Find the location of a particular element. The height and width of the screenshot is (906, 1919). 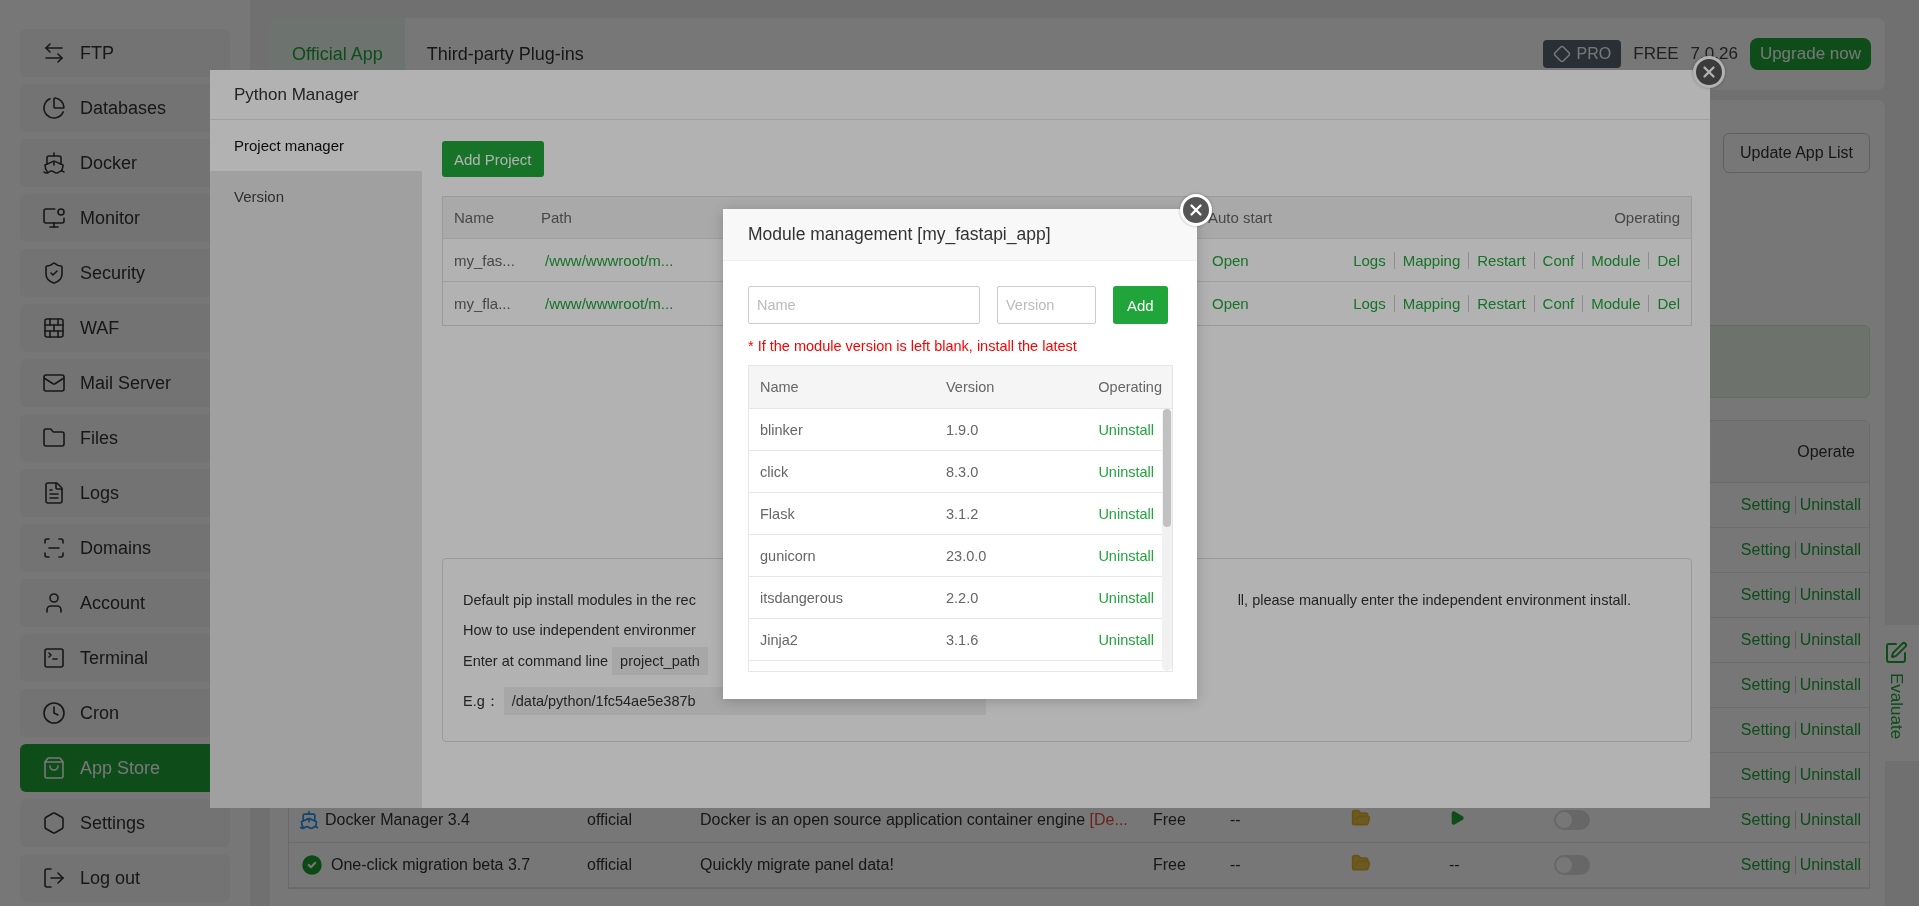

name-input: Name is located at coordinates (864, 305).